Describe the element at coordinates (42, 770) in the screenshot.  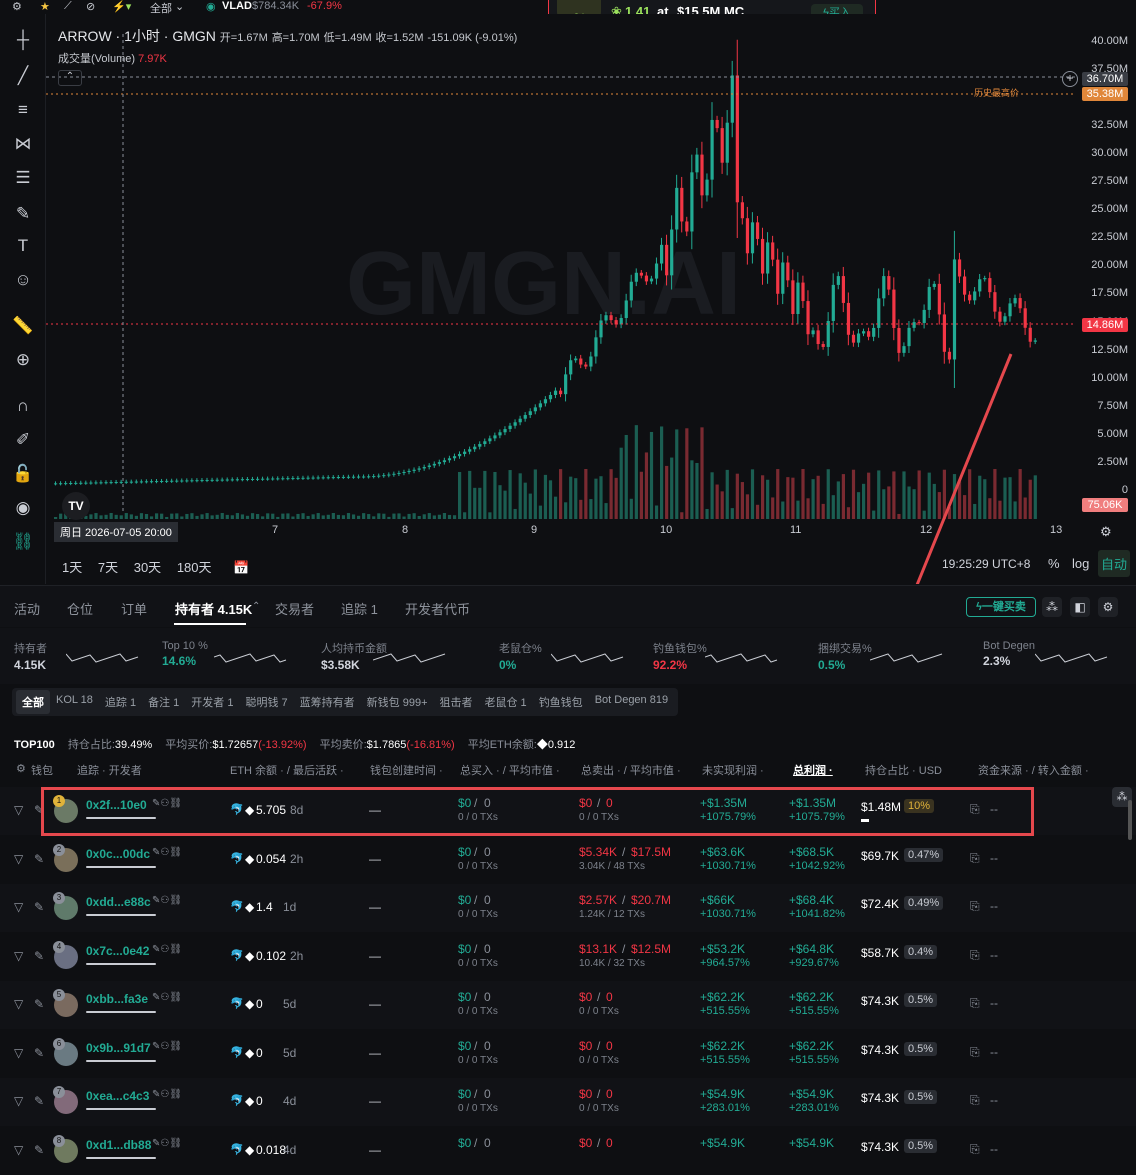
I see `col-wallet: 钱包` at that location.